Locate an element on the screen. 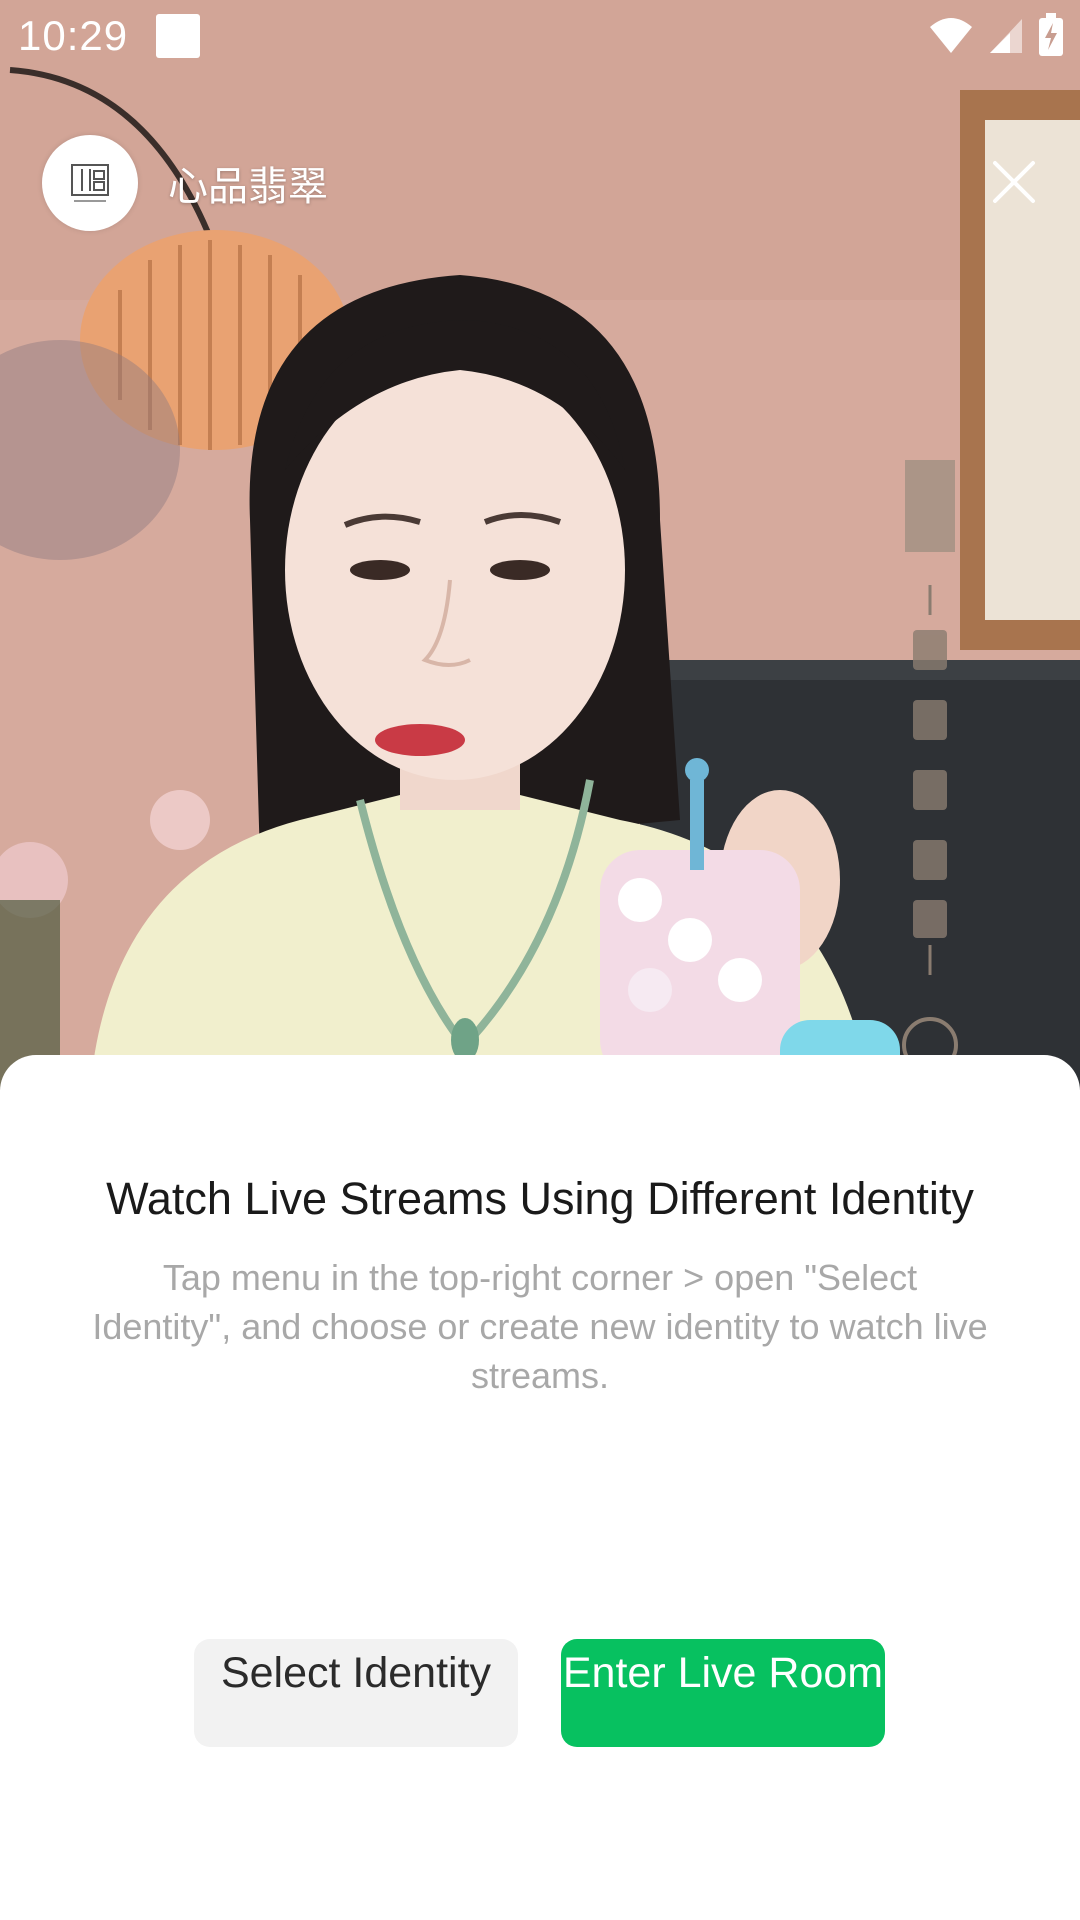 The height and width of the screenshot is (1920, 1080). status-time: 10:29 is located at coordinates (73, 35).